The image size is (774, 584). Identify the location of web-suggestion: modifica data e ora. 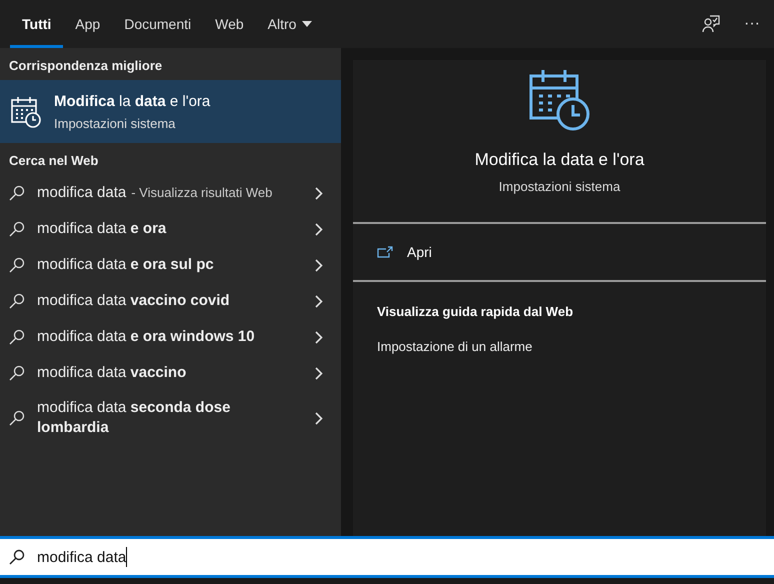
(170, 229).